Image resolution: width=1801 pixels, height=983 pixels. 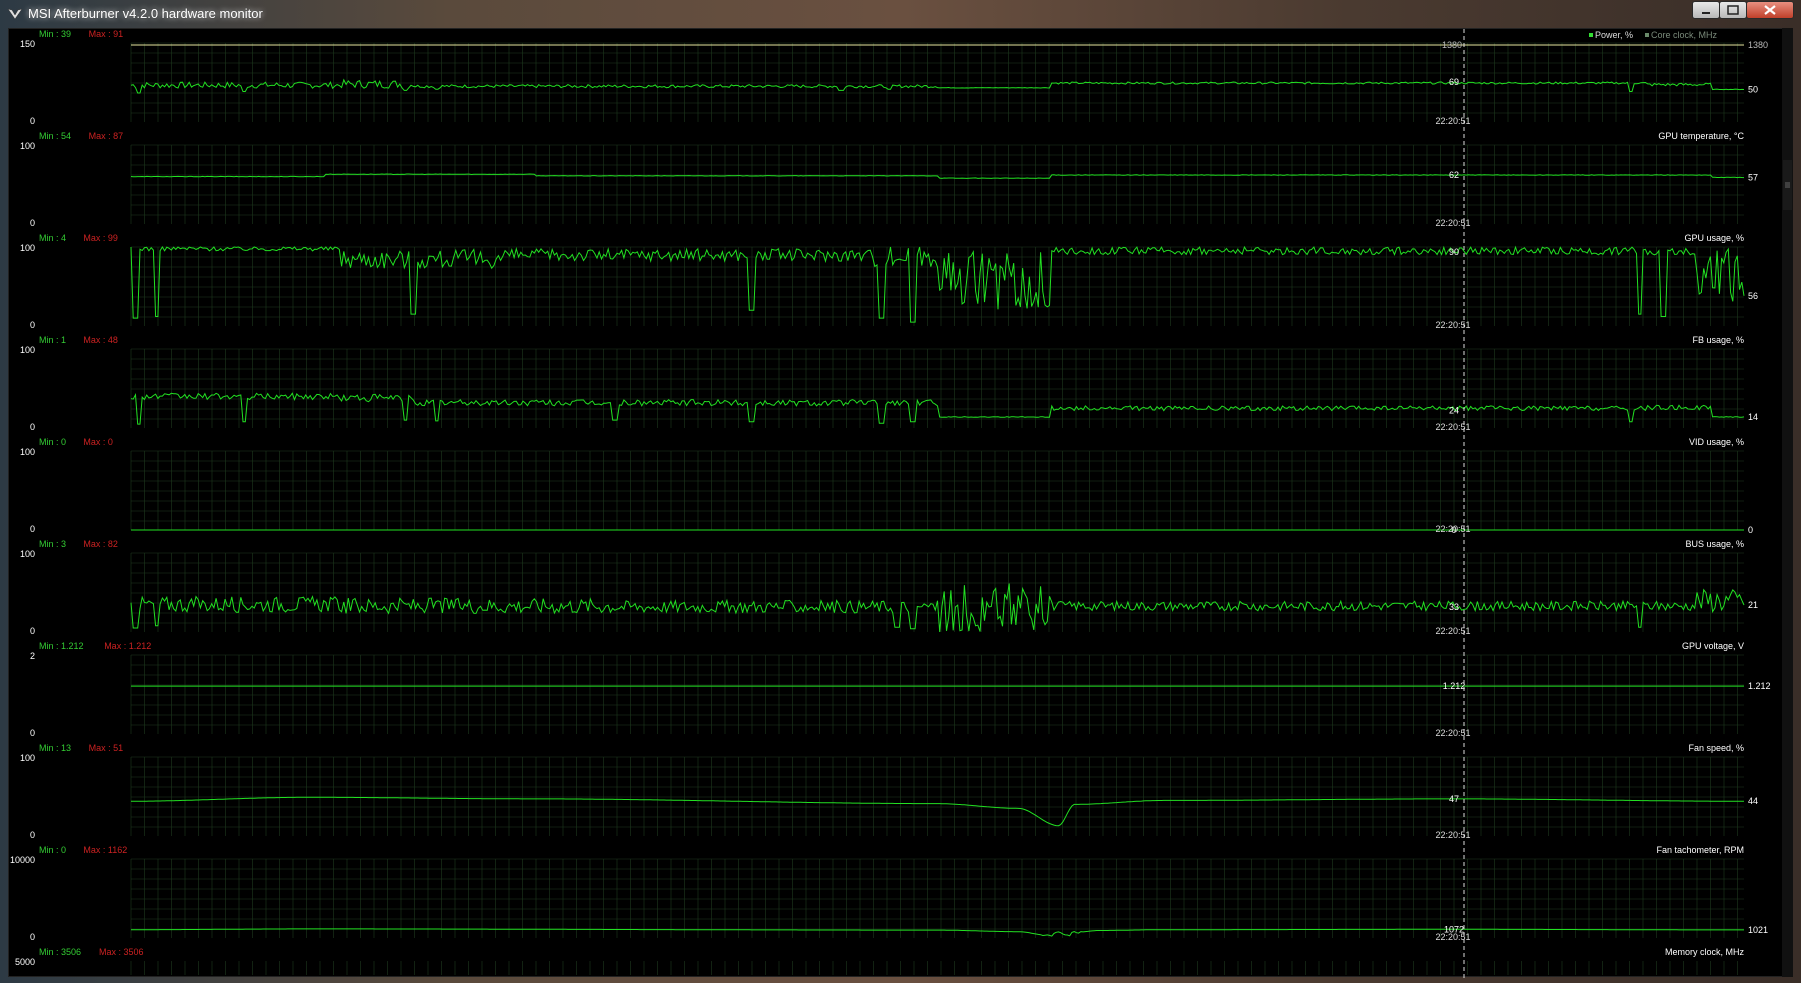 I want to click on legend-entry: Core clock, MHz, so click(x=1684, y=35).